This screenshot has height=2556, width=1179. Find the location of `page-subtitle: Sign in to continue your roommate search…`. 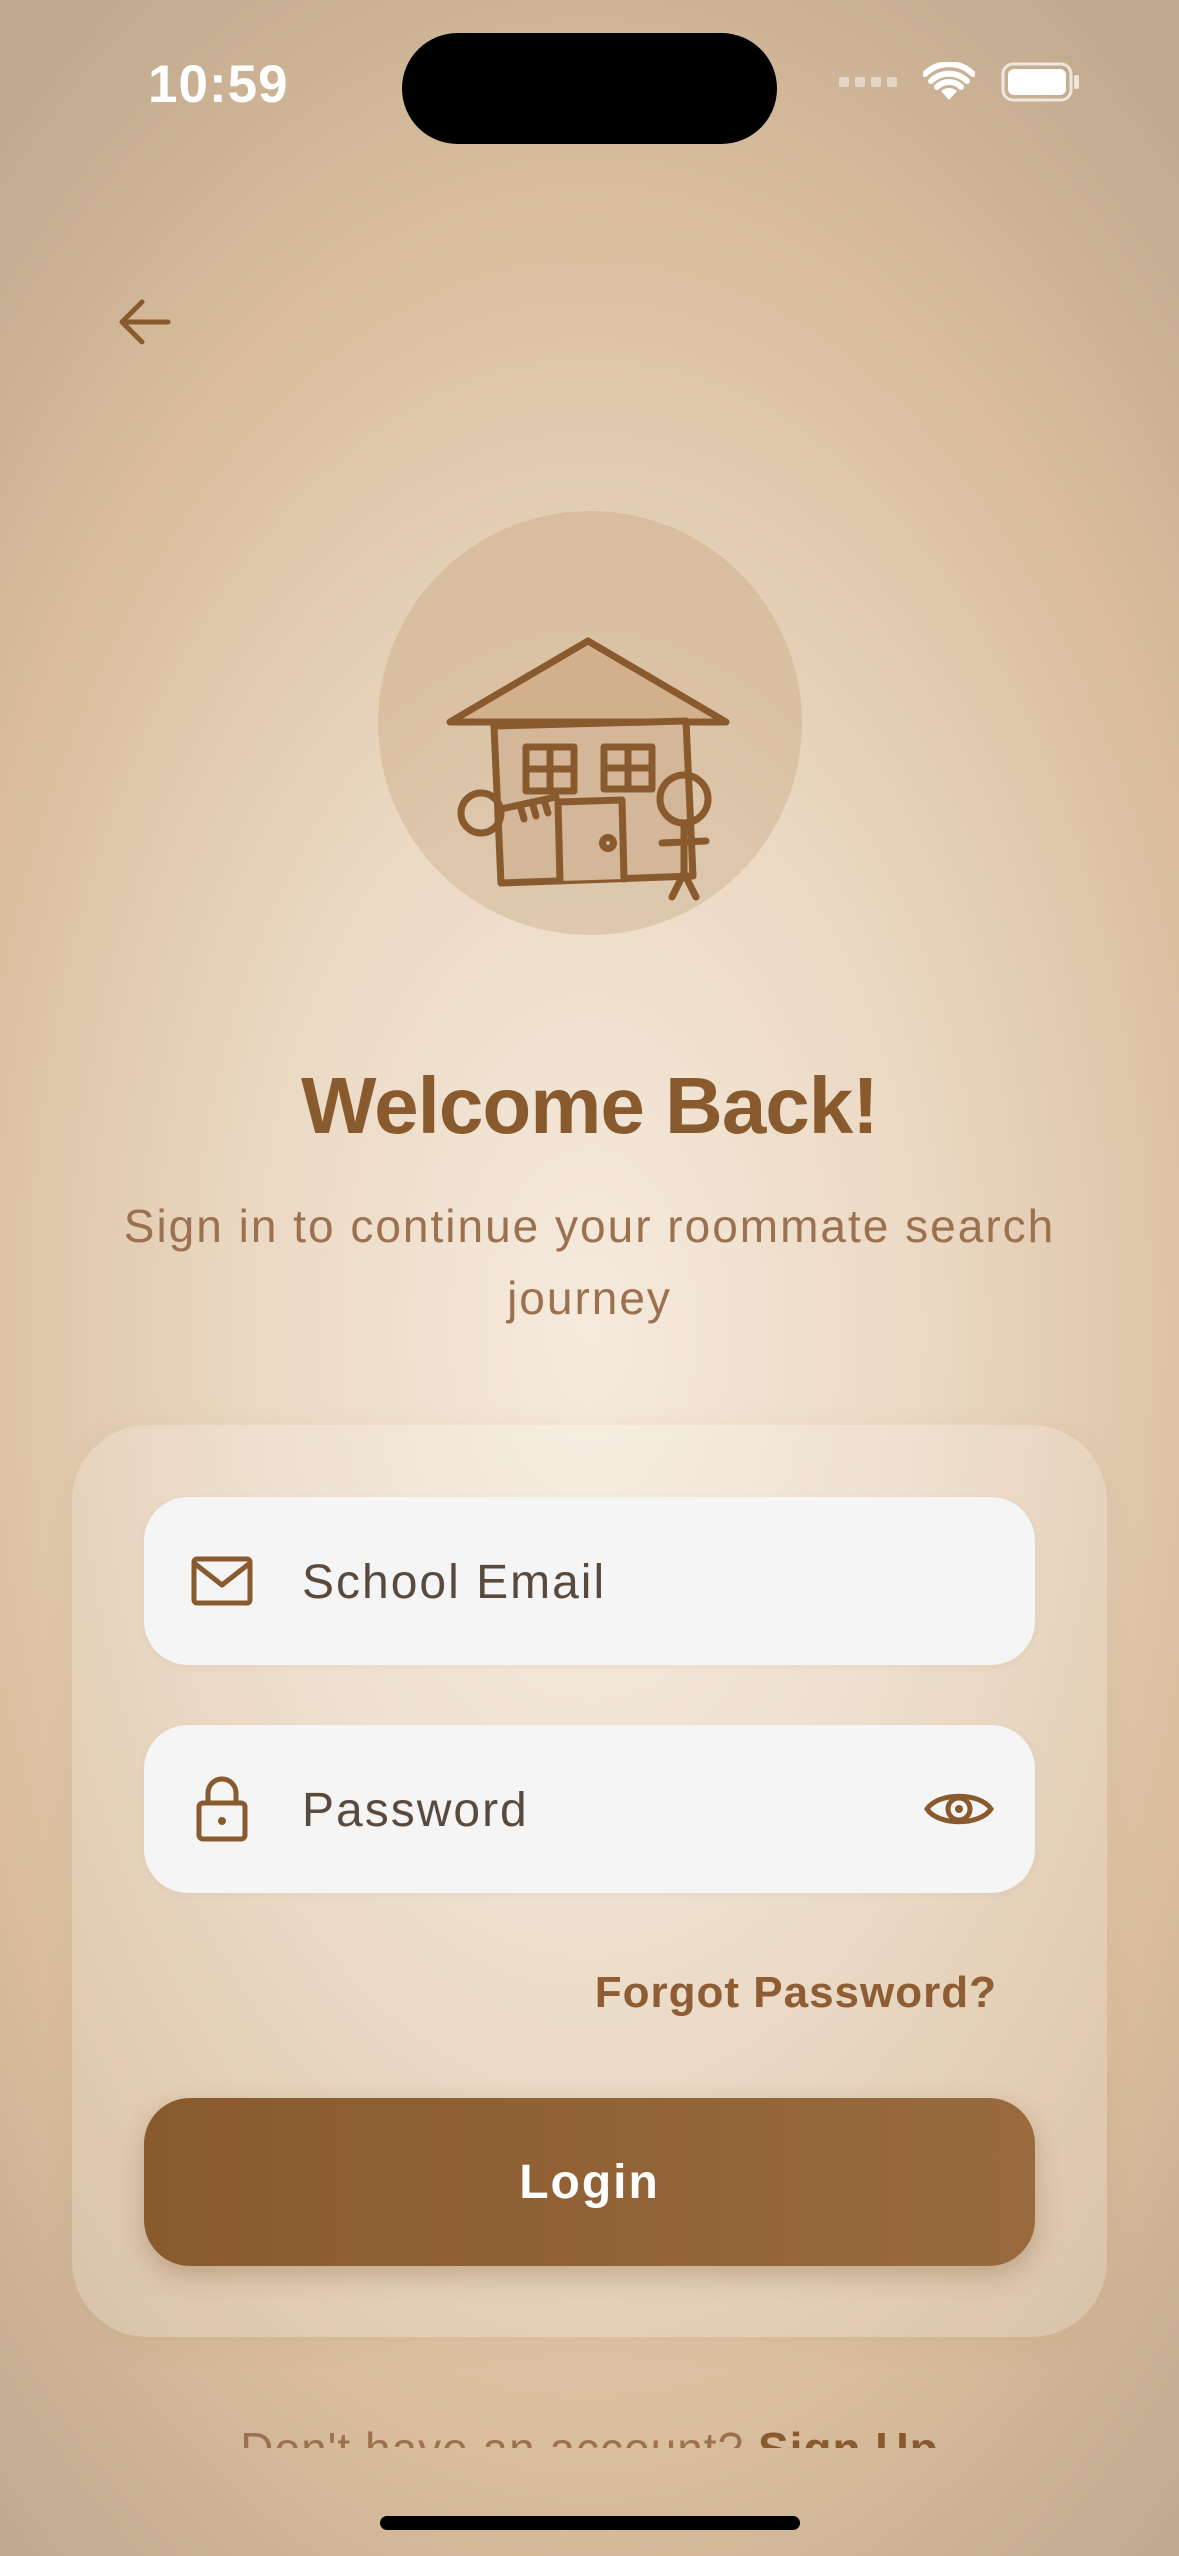

page-subtitle: Sign in to continue your roommate search… is located at coordinates (589, 1262).